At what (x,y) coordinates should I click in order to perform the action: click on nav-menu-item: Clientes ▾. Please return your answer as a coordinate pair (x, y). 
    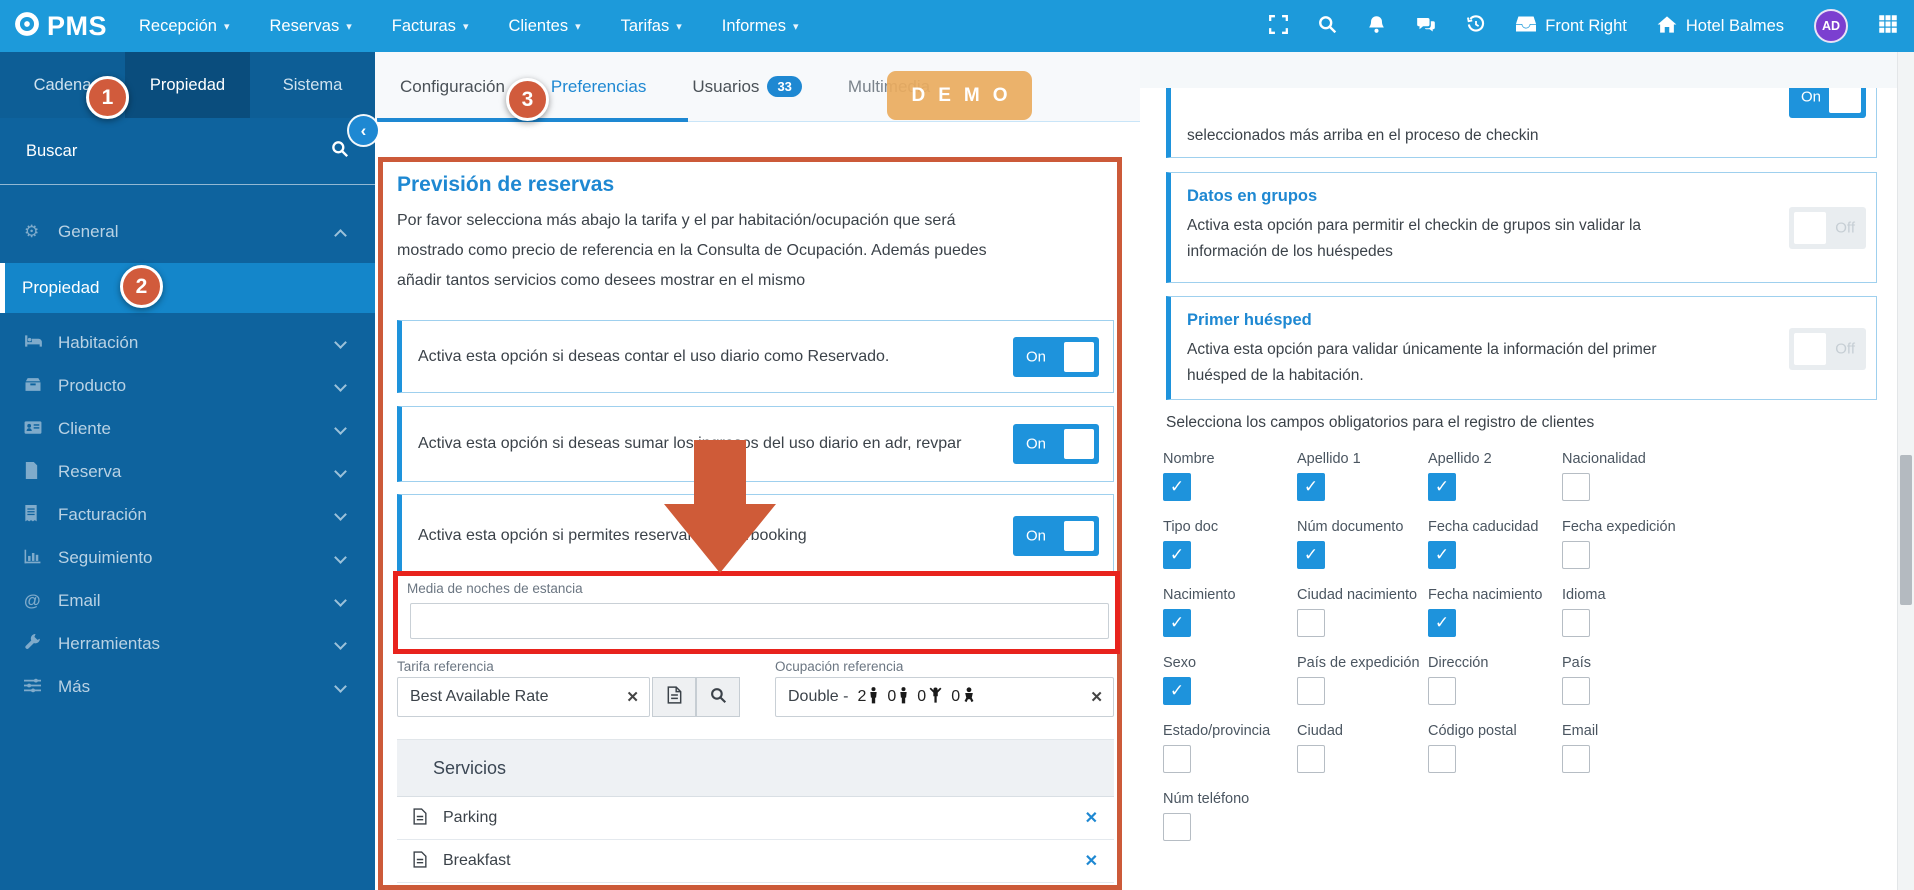
    Looking at the image, I should click on (544, 26).